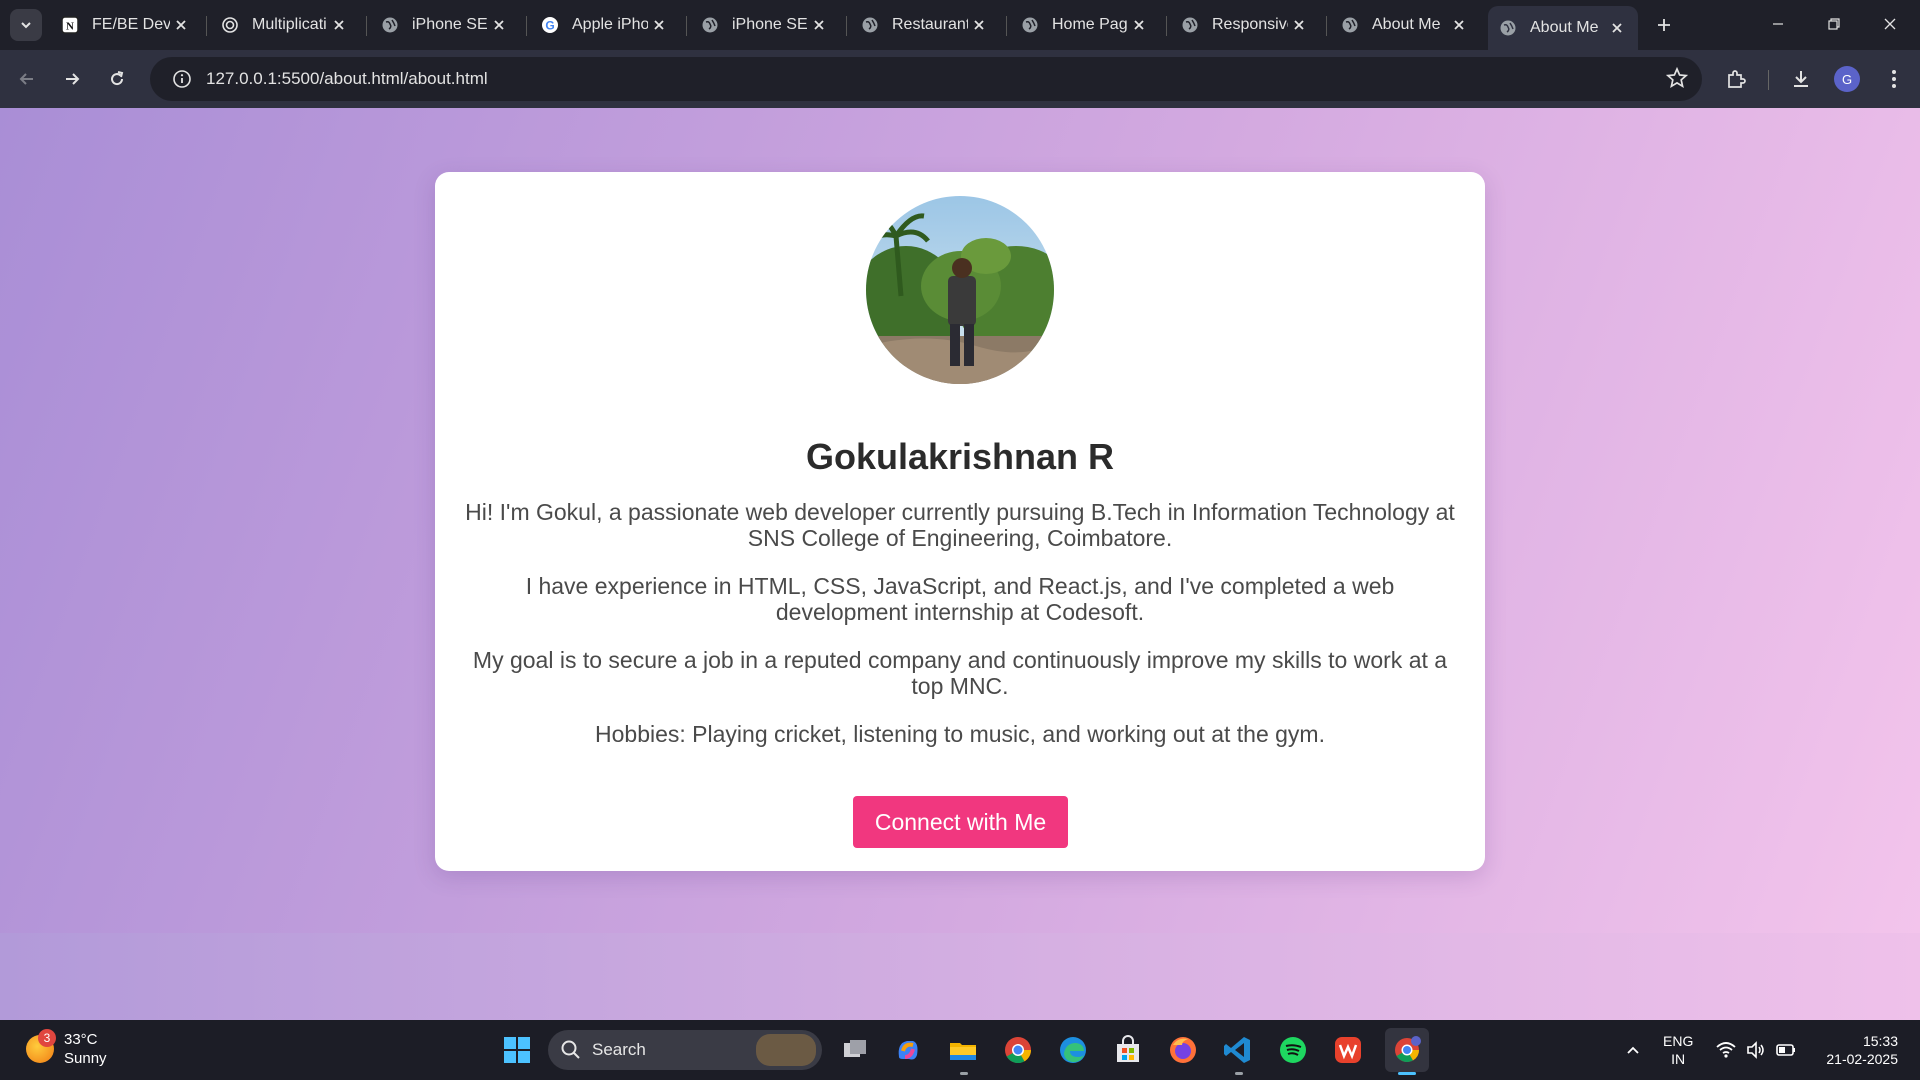 This screenshot has width=1920, height=1080. I want to click on browser-toolbar: 127.0.0.1:5500/about.html/about.html G, so click(960, 79).